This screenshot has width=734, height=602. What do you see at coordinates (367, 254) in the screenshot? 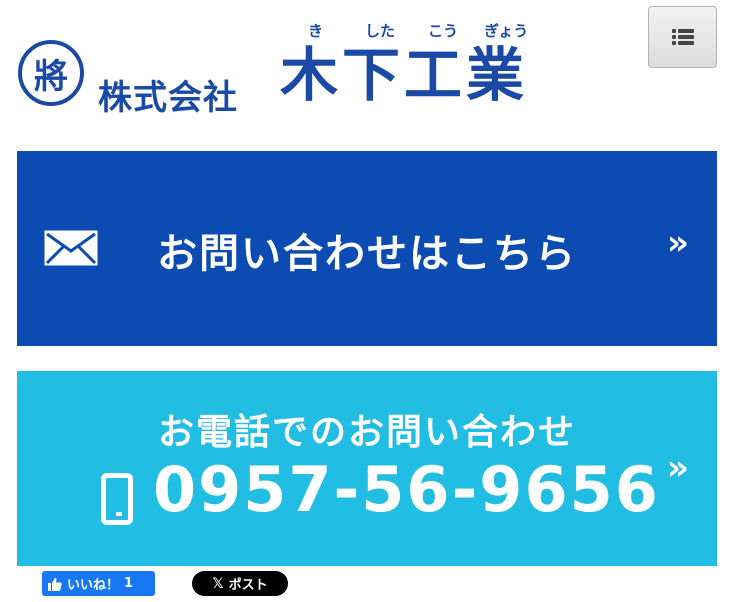
I see `mail-banner-label: お問い合わせはこちら` at bounding box center [367, 254].